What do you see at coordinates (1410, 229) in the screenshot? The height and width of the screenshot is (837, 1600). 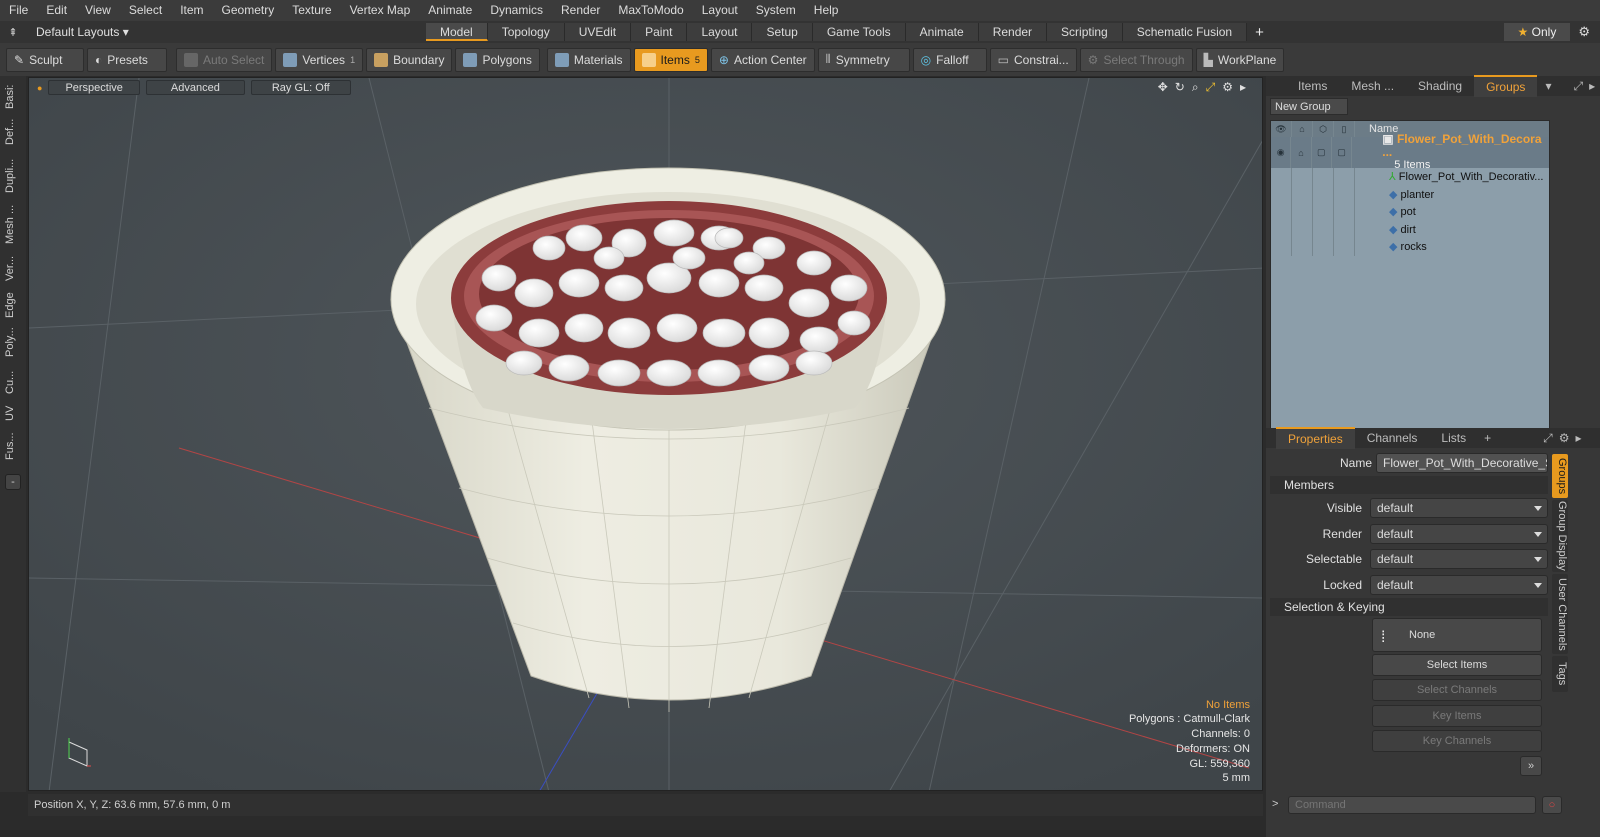 I see `list-item: ◆ dirt` at bounding box center [1410, 229].